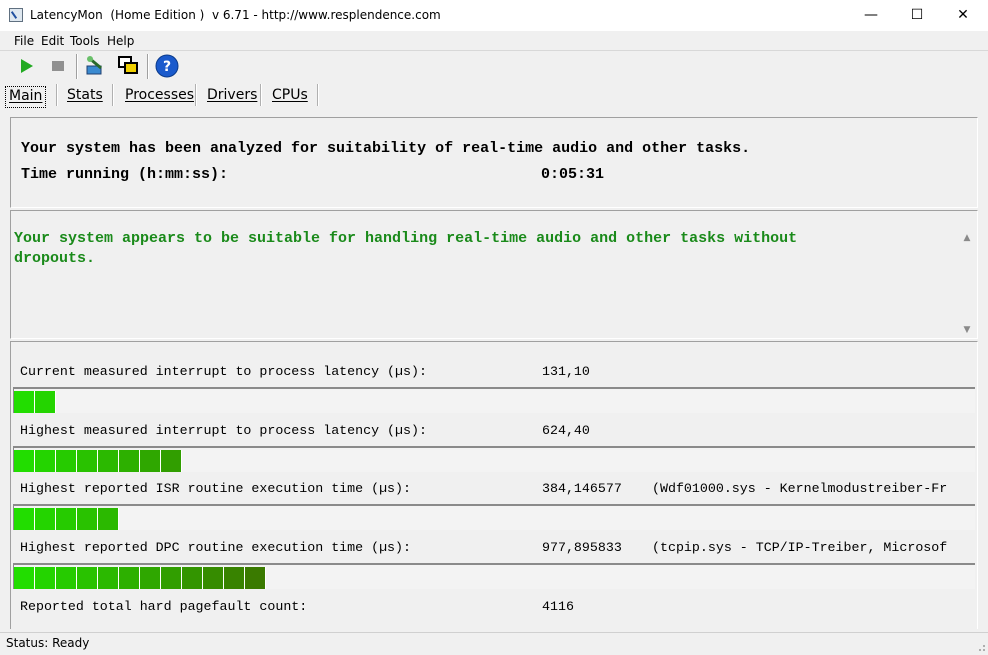 The image size is (988, 655). Describe the element at coordinates (981, 646) in the screenshot. I see `resize-grip-icon` at that location.